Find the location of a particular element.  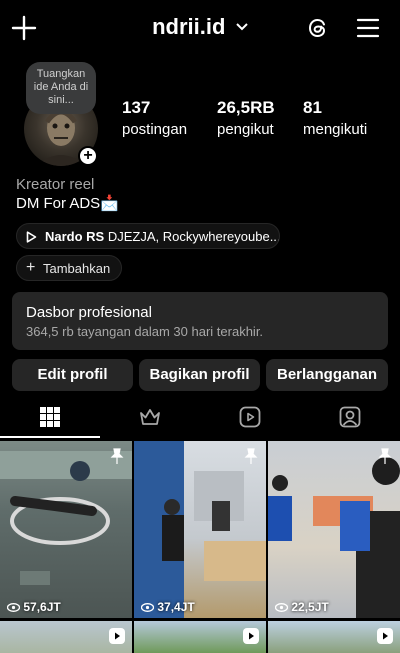

subscribe-button: Berlangganan is located at coordinates (327, 375).